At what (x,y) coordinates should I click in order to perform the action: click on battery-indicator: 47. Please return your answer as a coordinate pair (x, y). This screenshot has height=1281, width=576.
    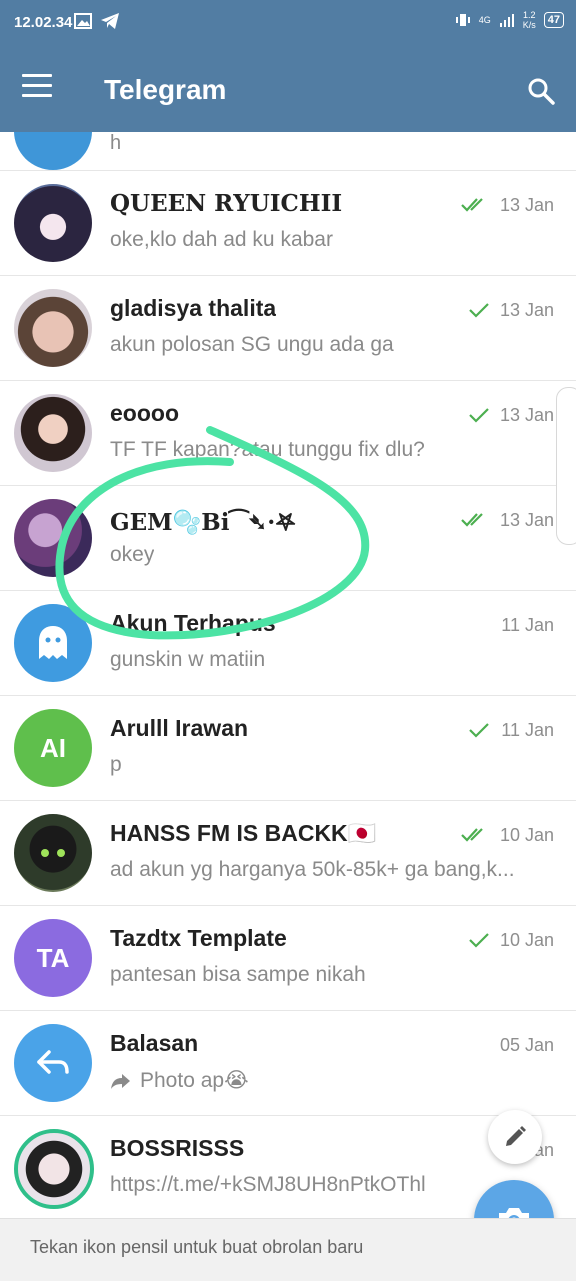
    Looking at the image, I should click on (553, 20).